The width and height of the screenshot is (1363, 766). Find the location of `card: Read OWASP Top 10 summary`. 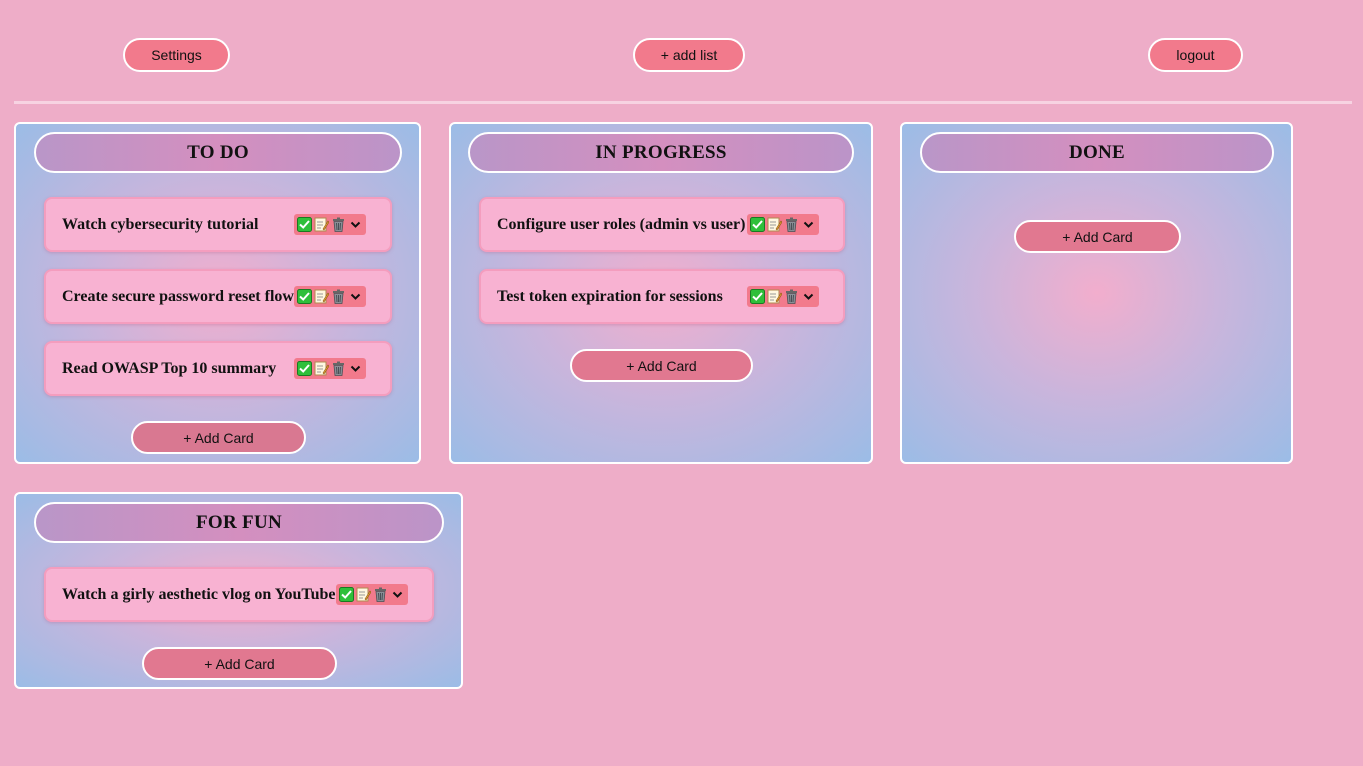

card: Read OWASP Top 10 summary is located at coordinates (218, 368).